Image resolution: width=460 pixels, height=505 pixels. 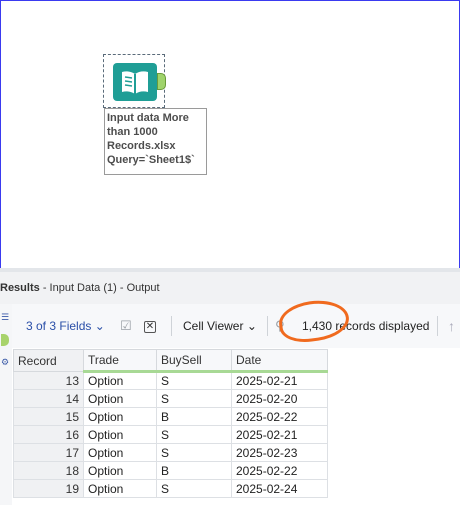 I want to click on table-row: 17 Option S 2025-02-23, so click(x=170, y=452).